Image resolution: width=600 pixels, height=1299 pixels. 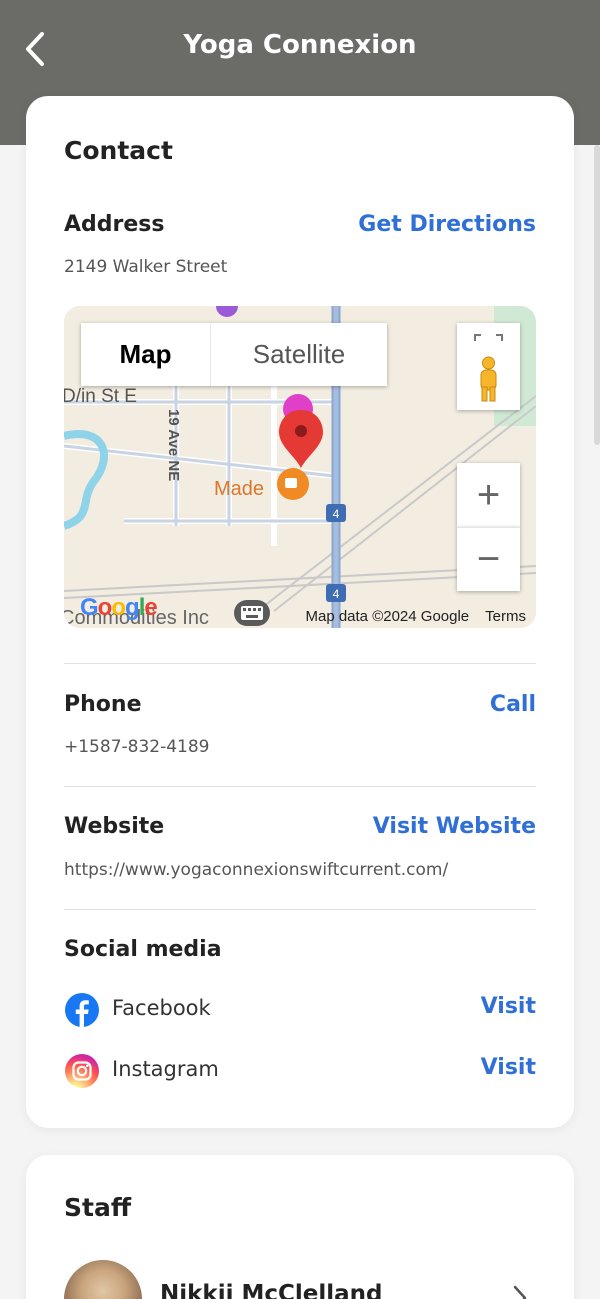 I want to click on contact-heading: Contact, so click(x=118, y=150).